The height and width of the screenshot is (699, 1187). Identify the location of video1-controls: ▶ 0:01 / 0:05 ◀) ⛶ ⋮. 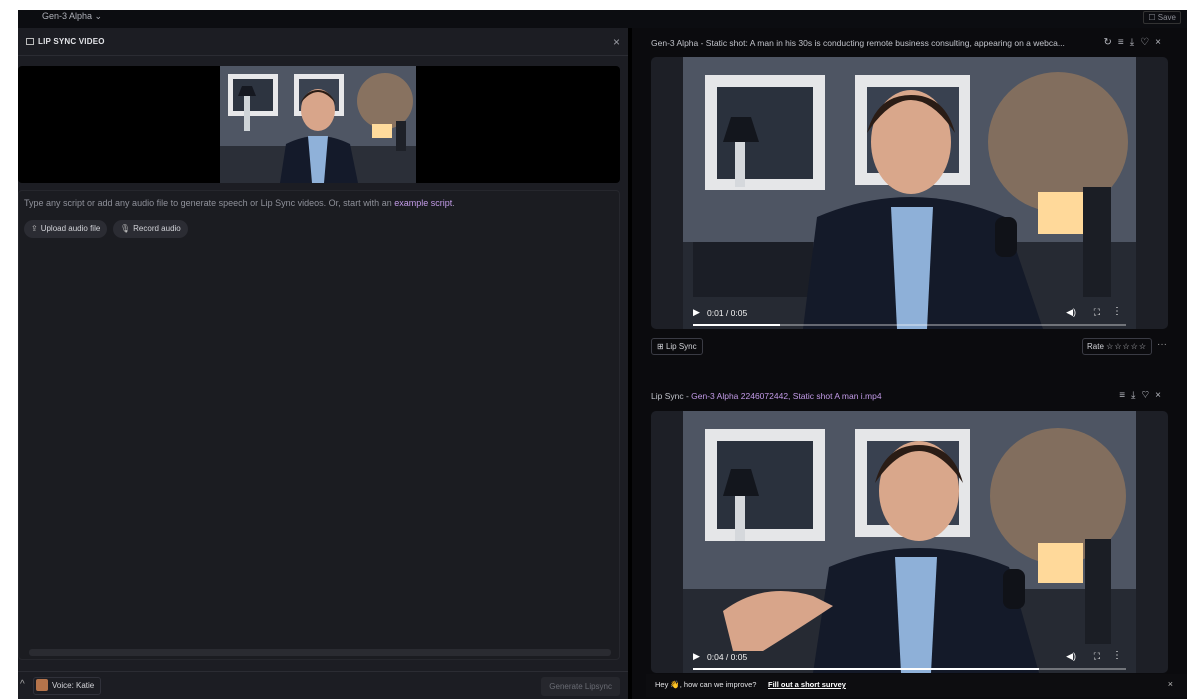
(909, 315).